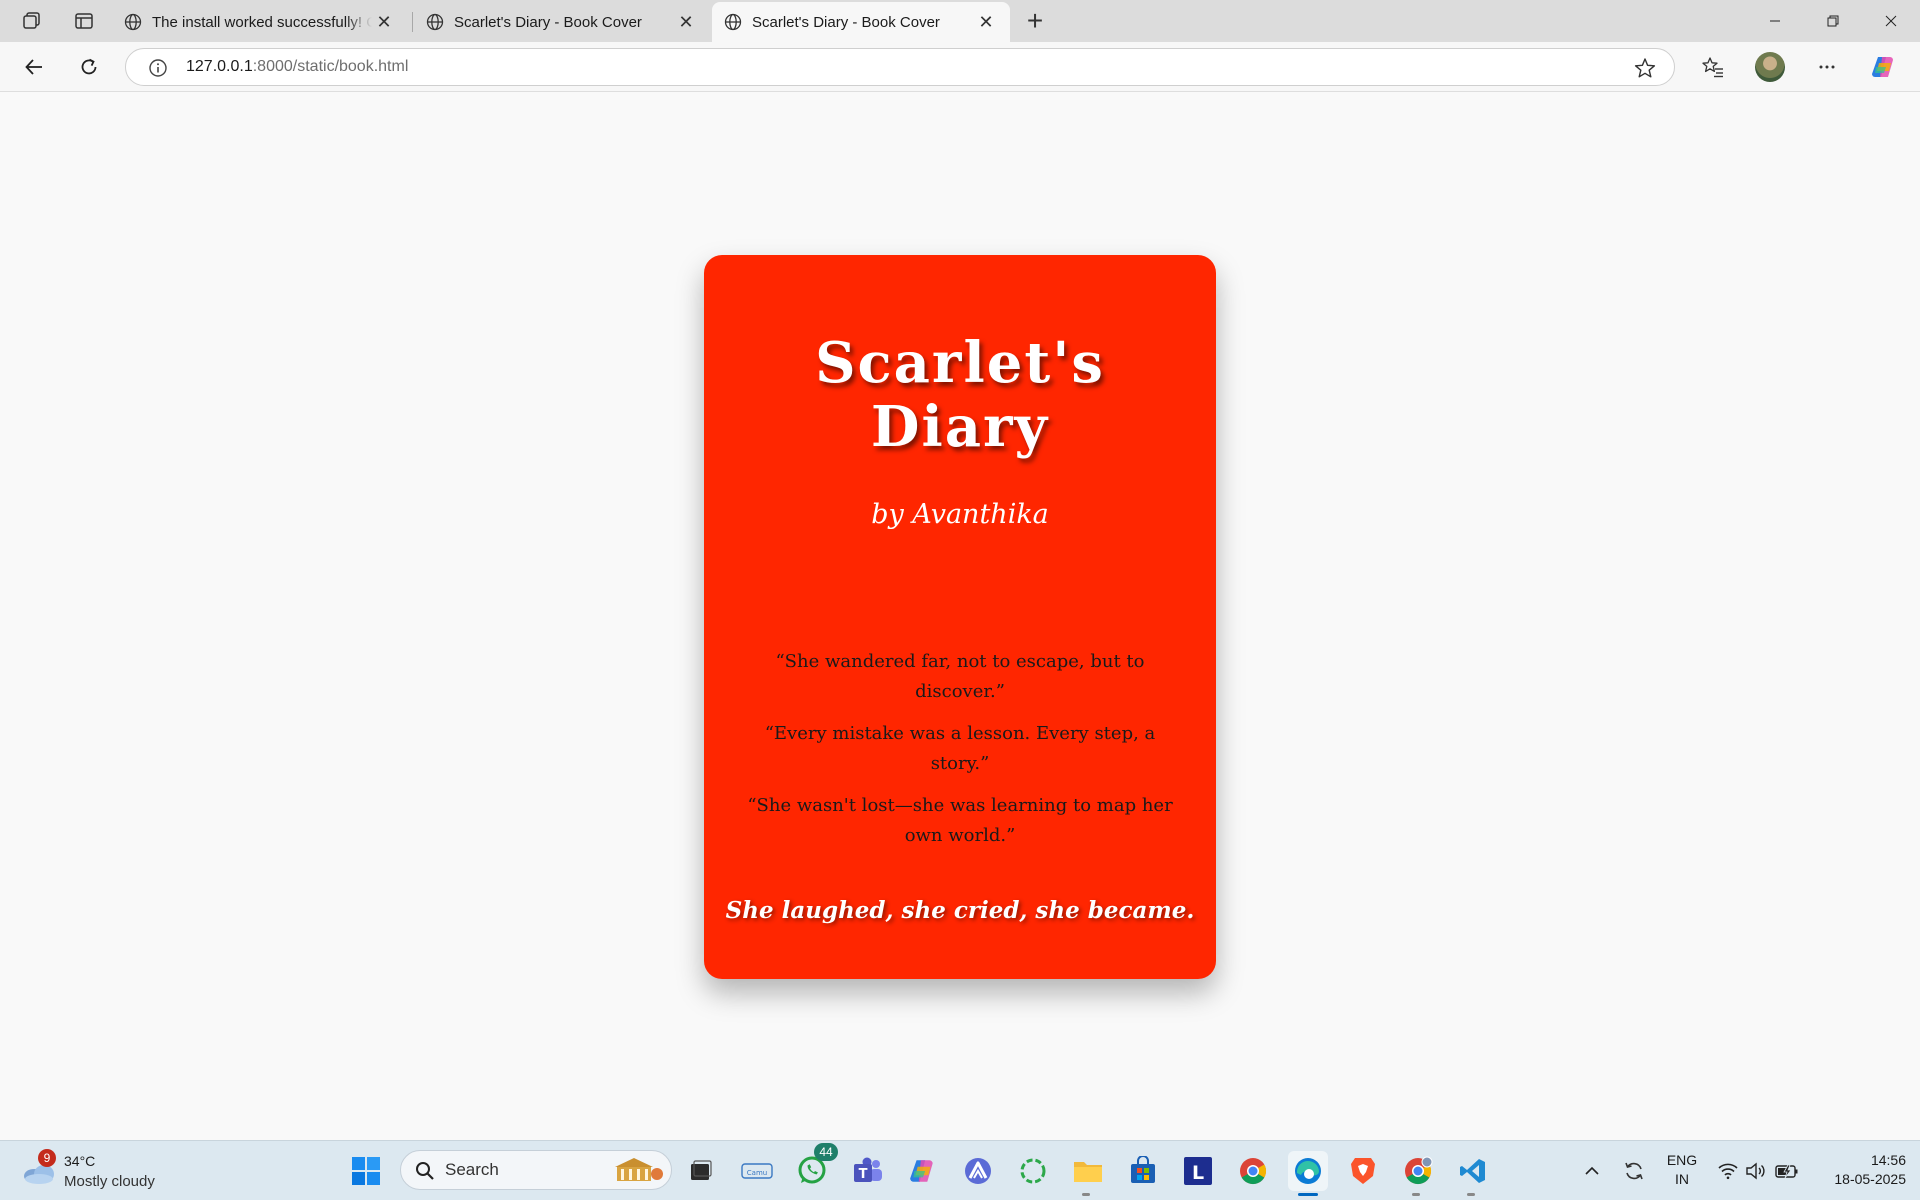  I want to click on circle-sync-icon, so click(1033, 1171).